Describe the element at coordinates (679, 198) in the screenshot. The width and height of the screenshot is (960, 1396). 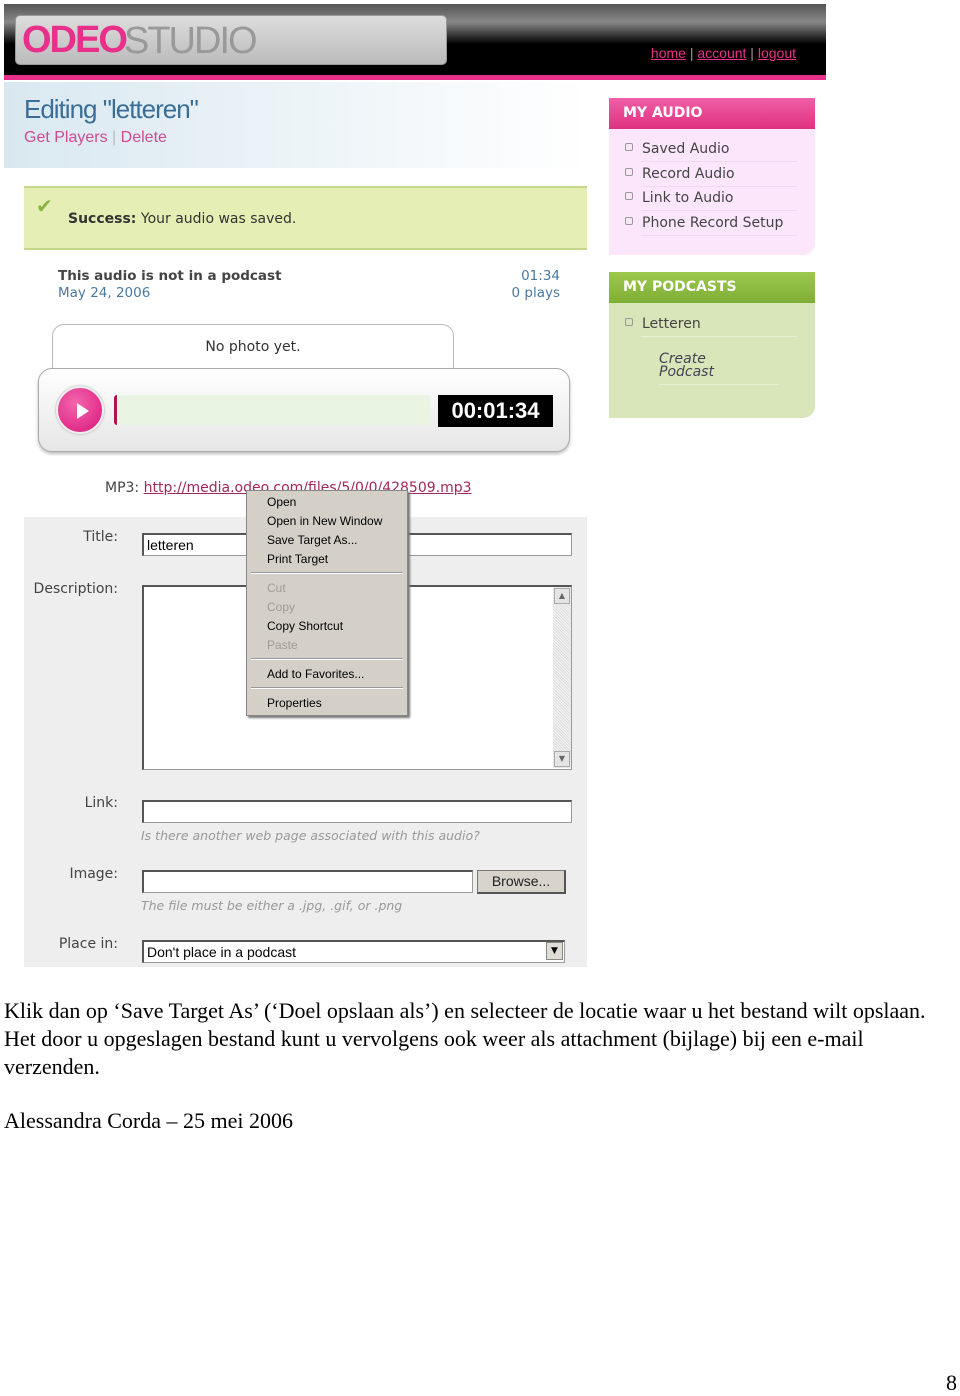
I see `sidebar-item-link-audio: Link to Audio` at that location.